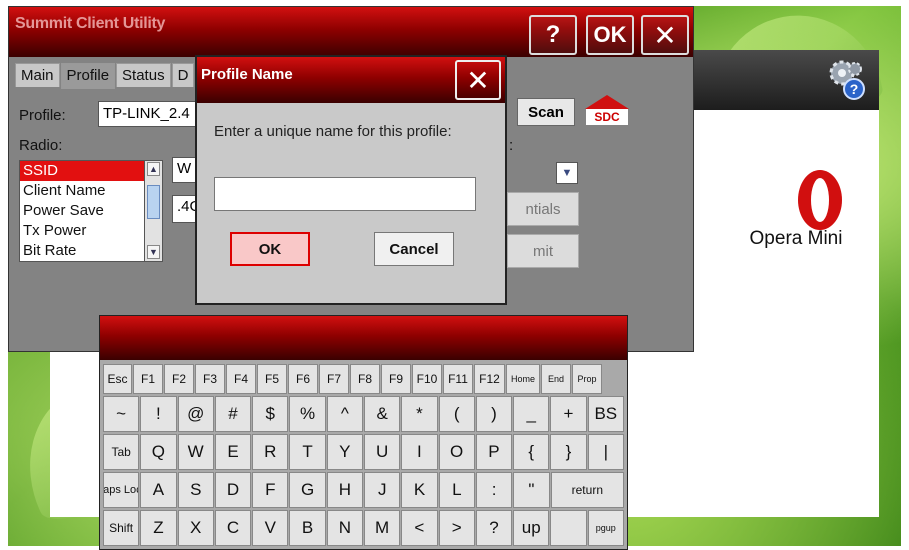 This screenshot has width=909, height=550. Describe the element at coordinates (344, 528) in the screenshot. I see `key-n: N` at that location.